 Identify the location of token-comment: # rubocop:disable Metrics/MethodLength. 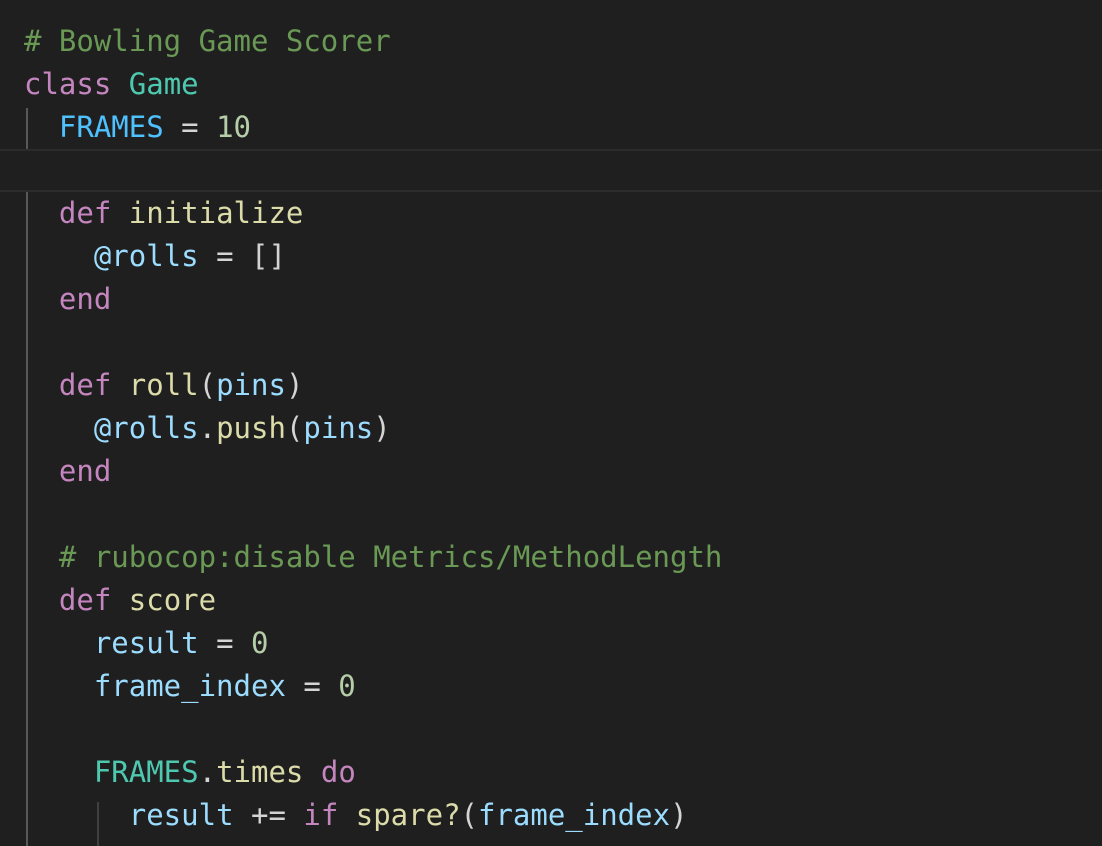
(390, 557).